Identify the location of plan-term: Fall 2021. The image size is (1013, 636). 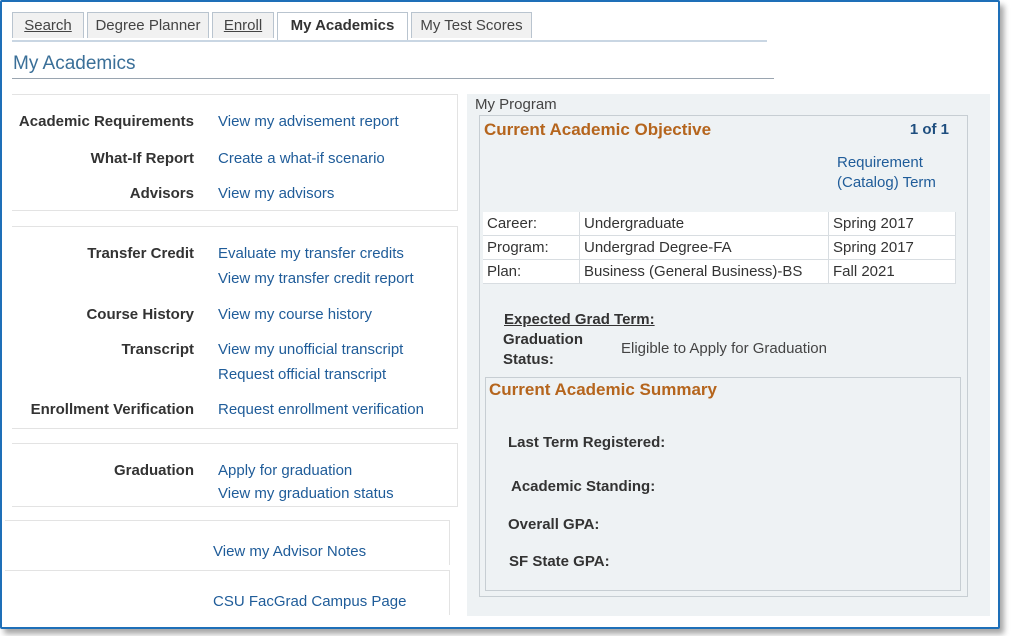
(892, 271).